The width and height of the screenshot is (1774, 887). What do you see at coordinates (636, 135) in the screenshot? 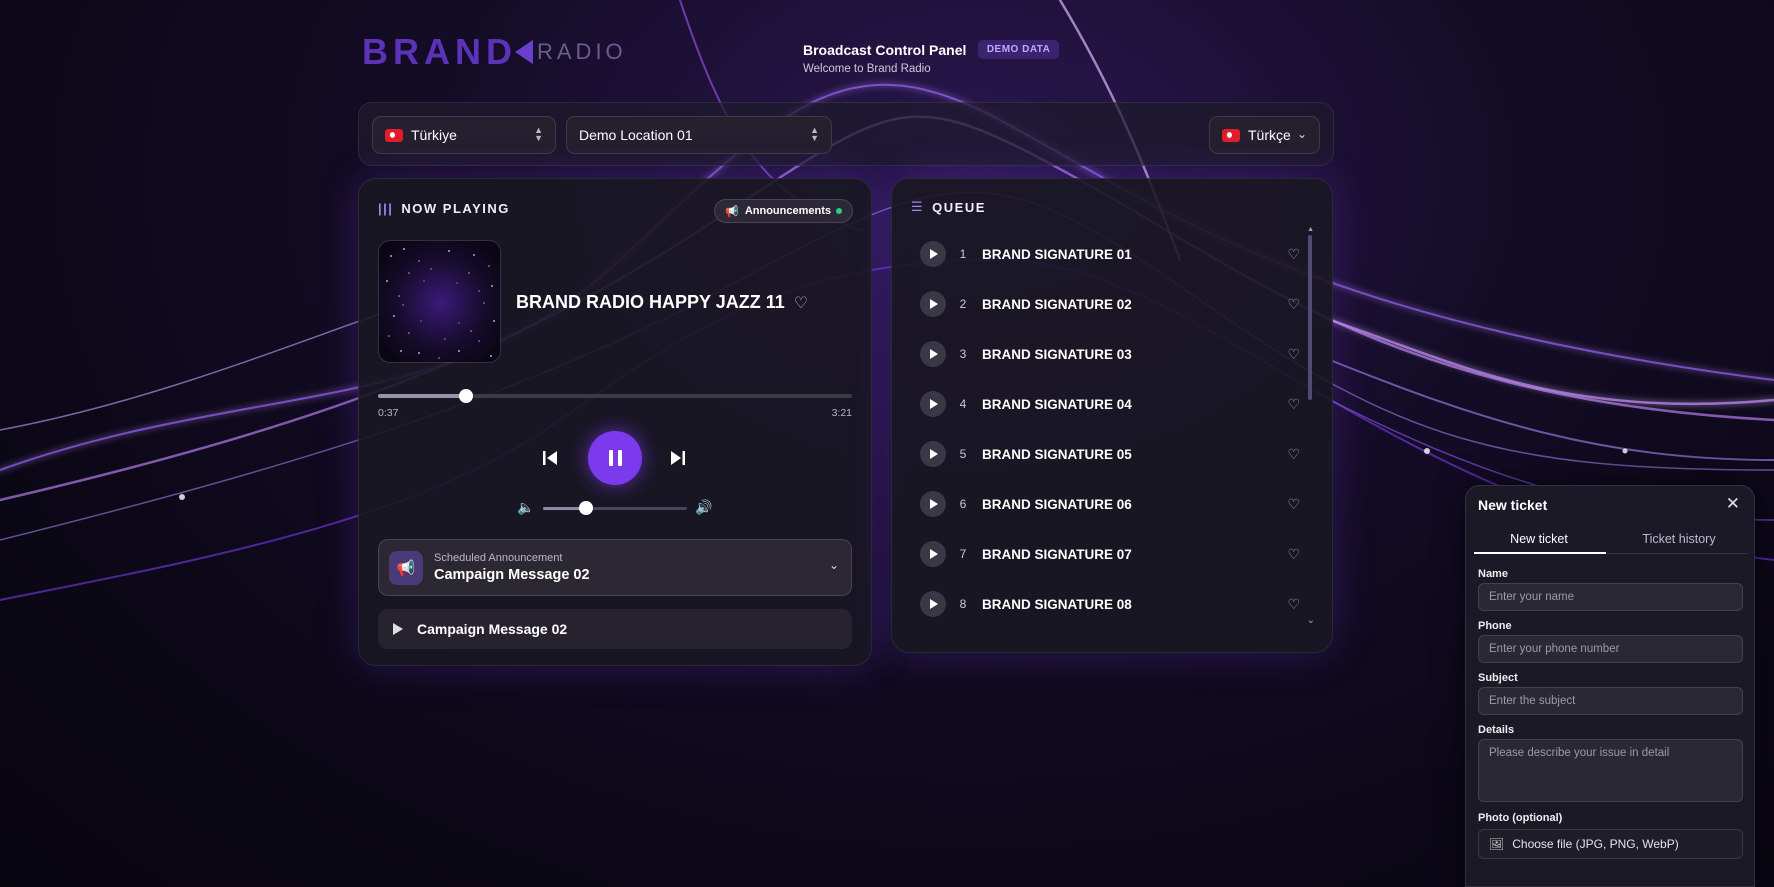
I see `location-select-value: Demo Location 01` at bounding box center [636, 135].